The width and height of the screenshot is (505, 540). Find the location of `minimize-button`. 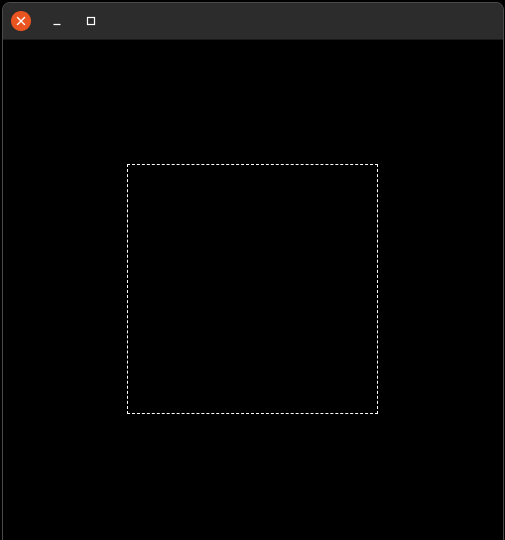

minimize-button is located at coordinates (57, 21).